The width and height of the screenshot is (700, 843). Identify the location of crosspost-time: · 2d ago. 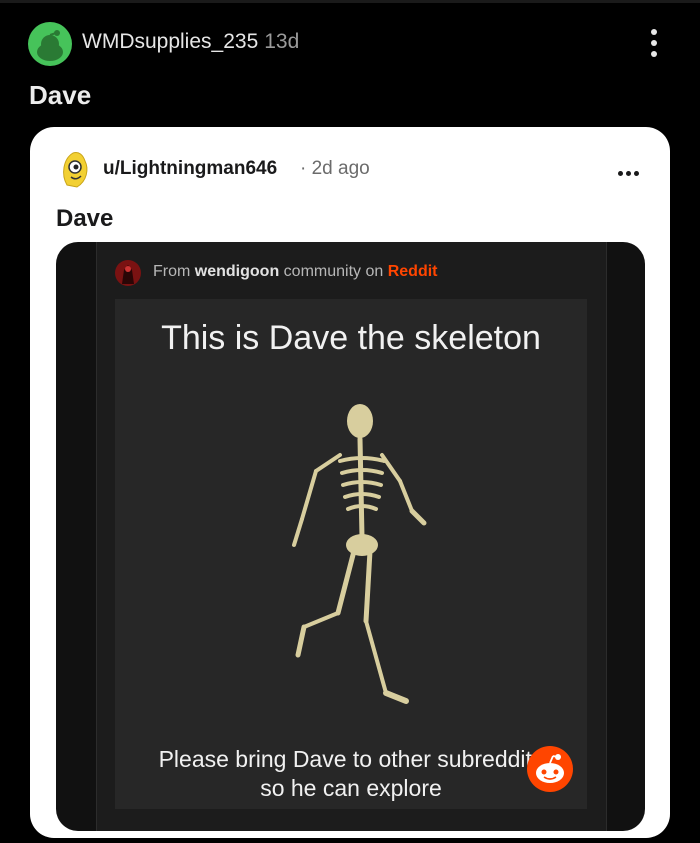
(335, 168).